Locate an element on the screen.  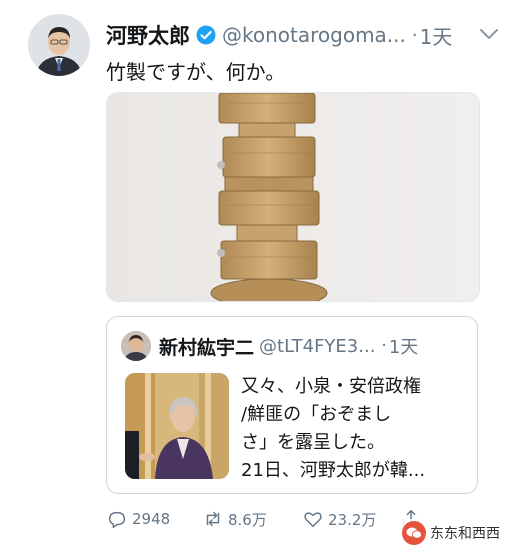
quoted-thumbnail-image is located at coordinates (177, 426).